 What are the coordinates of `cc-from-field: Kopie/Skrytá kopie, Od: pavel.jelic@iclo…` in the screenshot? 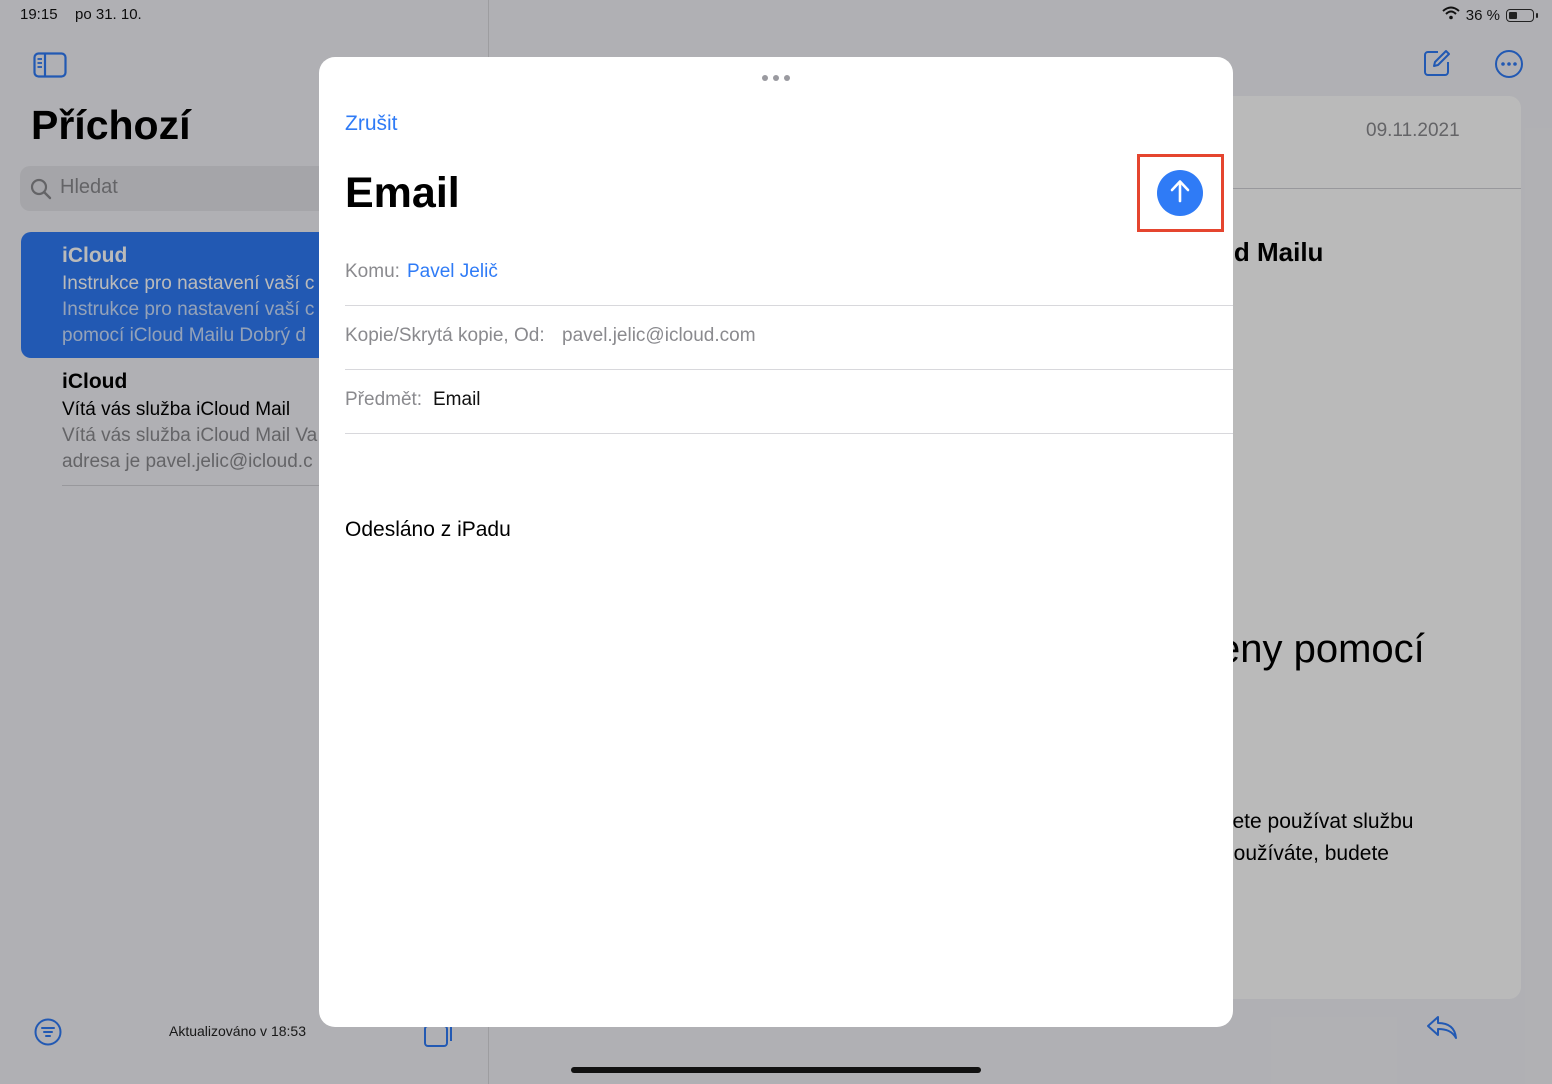 It's located at (789, 337).